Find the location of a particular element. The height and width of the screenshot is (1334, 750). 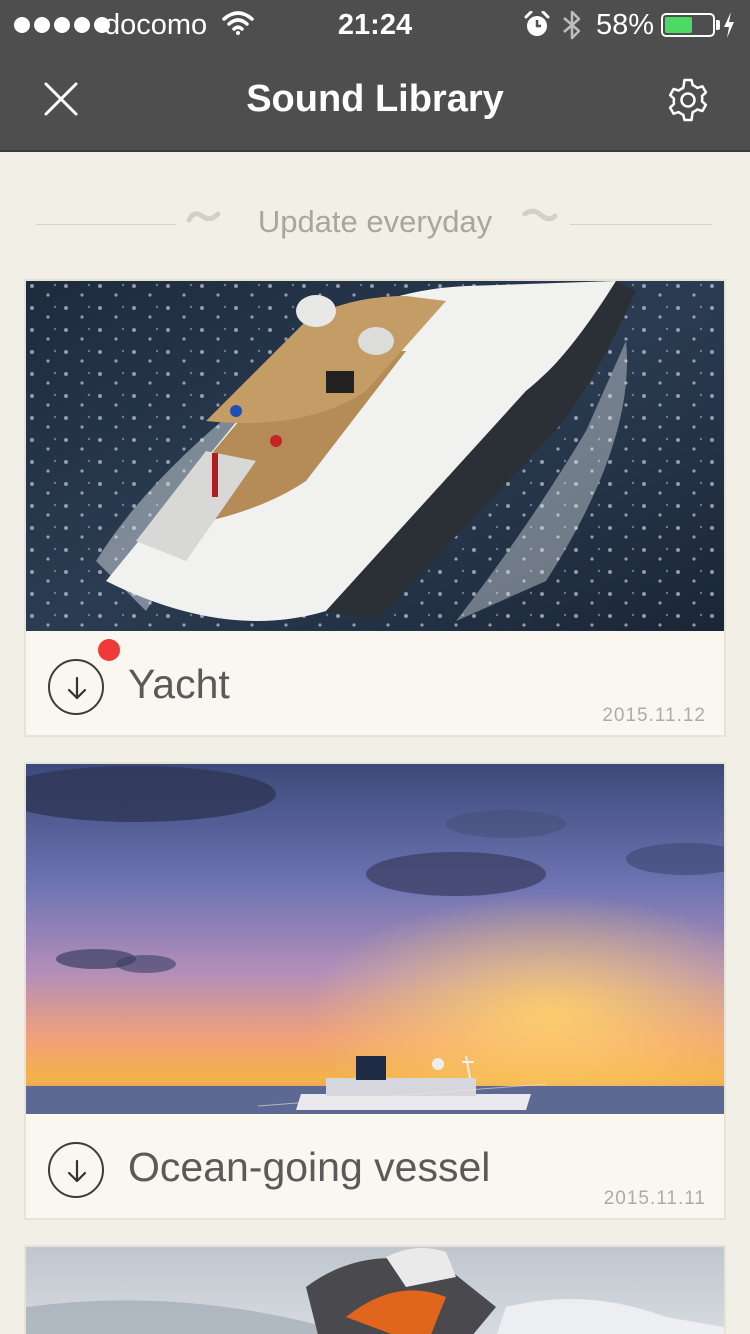

gear-icon is located at coordinates (688, 100).